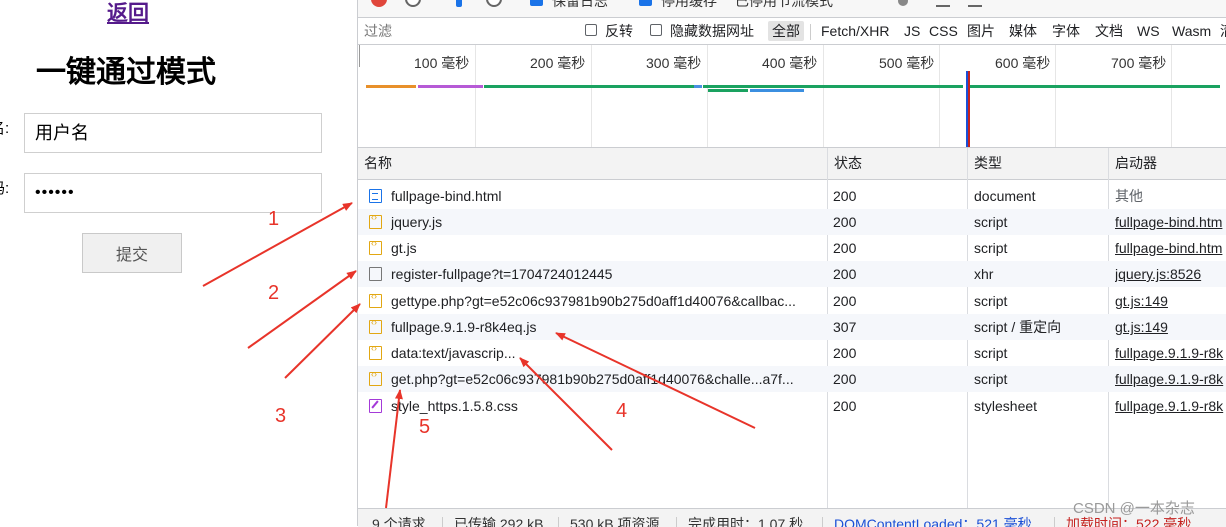 The image size is (1226, 527). What do you see at coordinates (786, 31) in the screenshot?
I see `type-filter-all: 全部` at bounding box center [786, 31].